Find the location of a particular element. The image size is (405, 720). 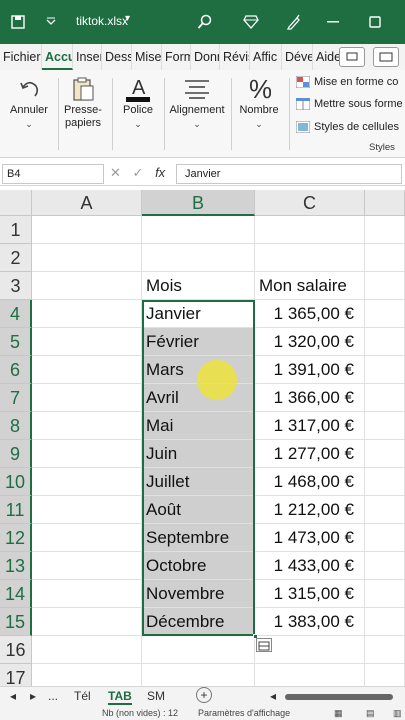

cell-b: Mai is located at coordinates (198, 426).